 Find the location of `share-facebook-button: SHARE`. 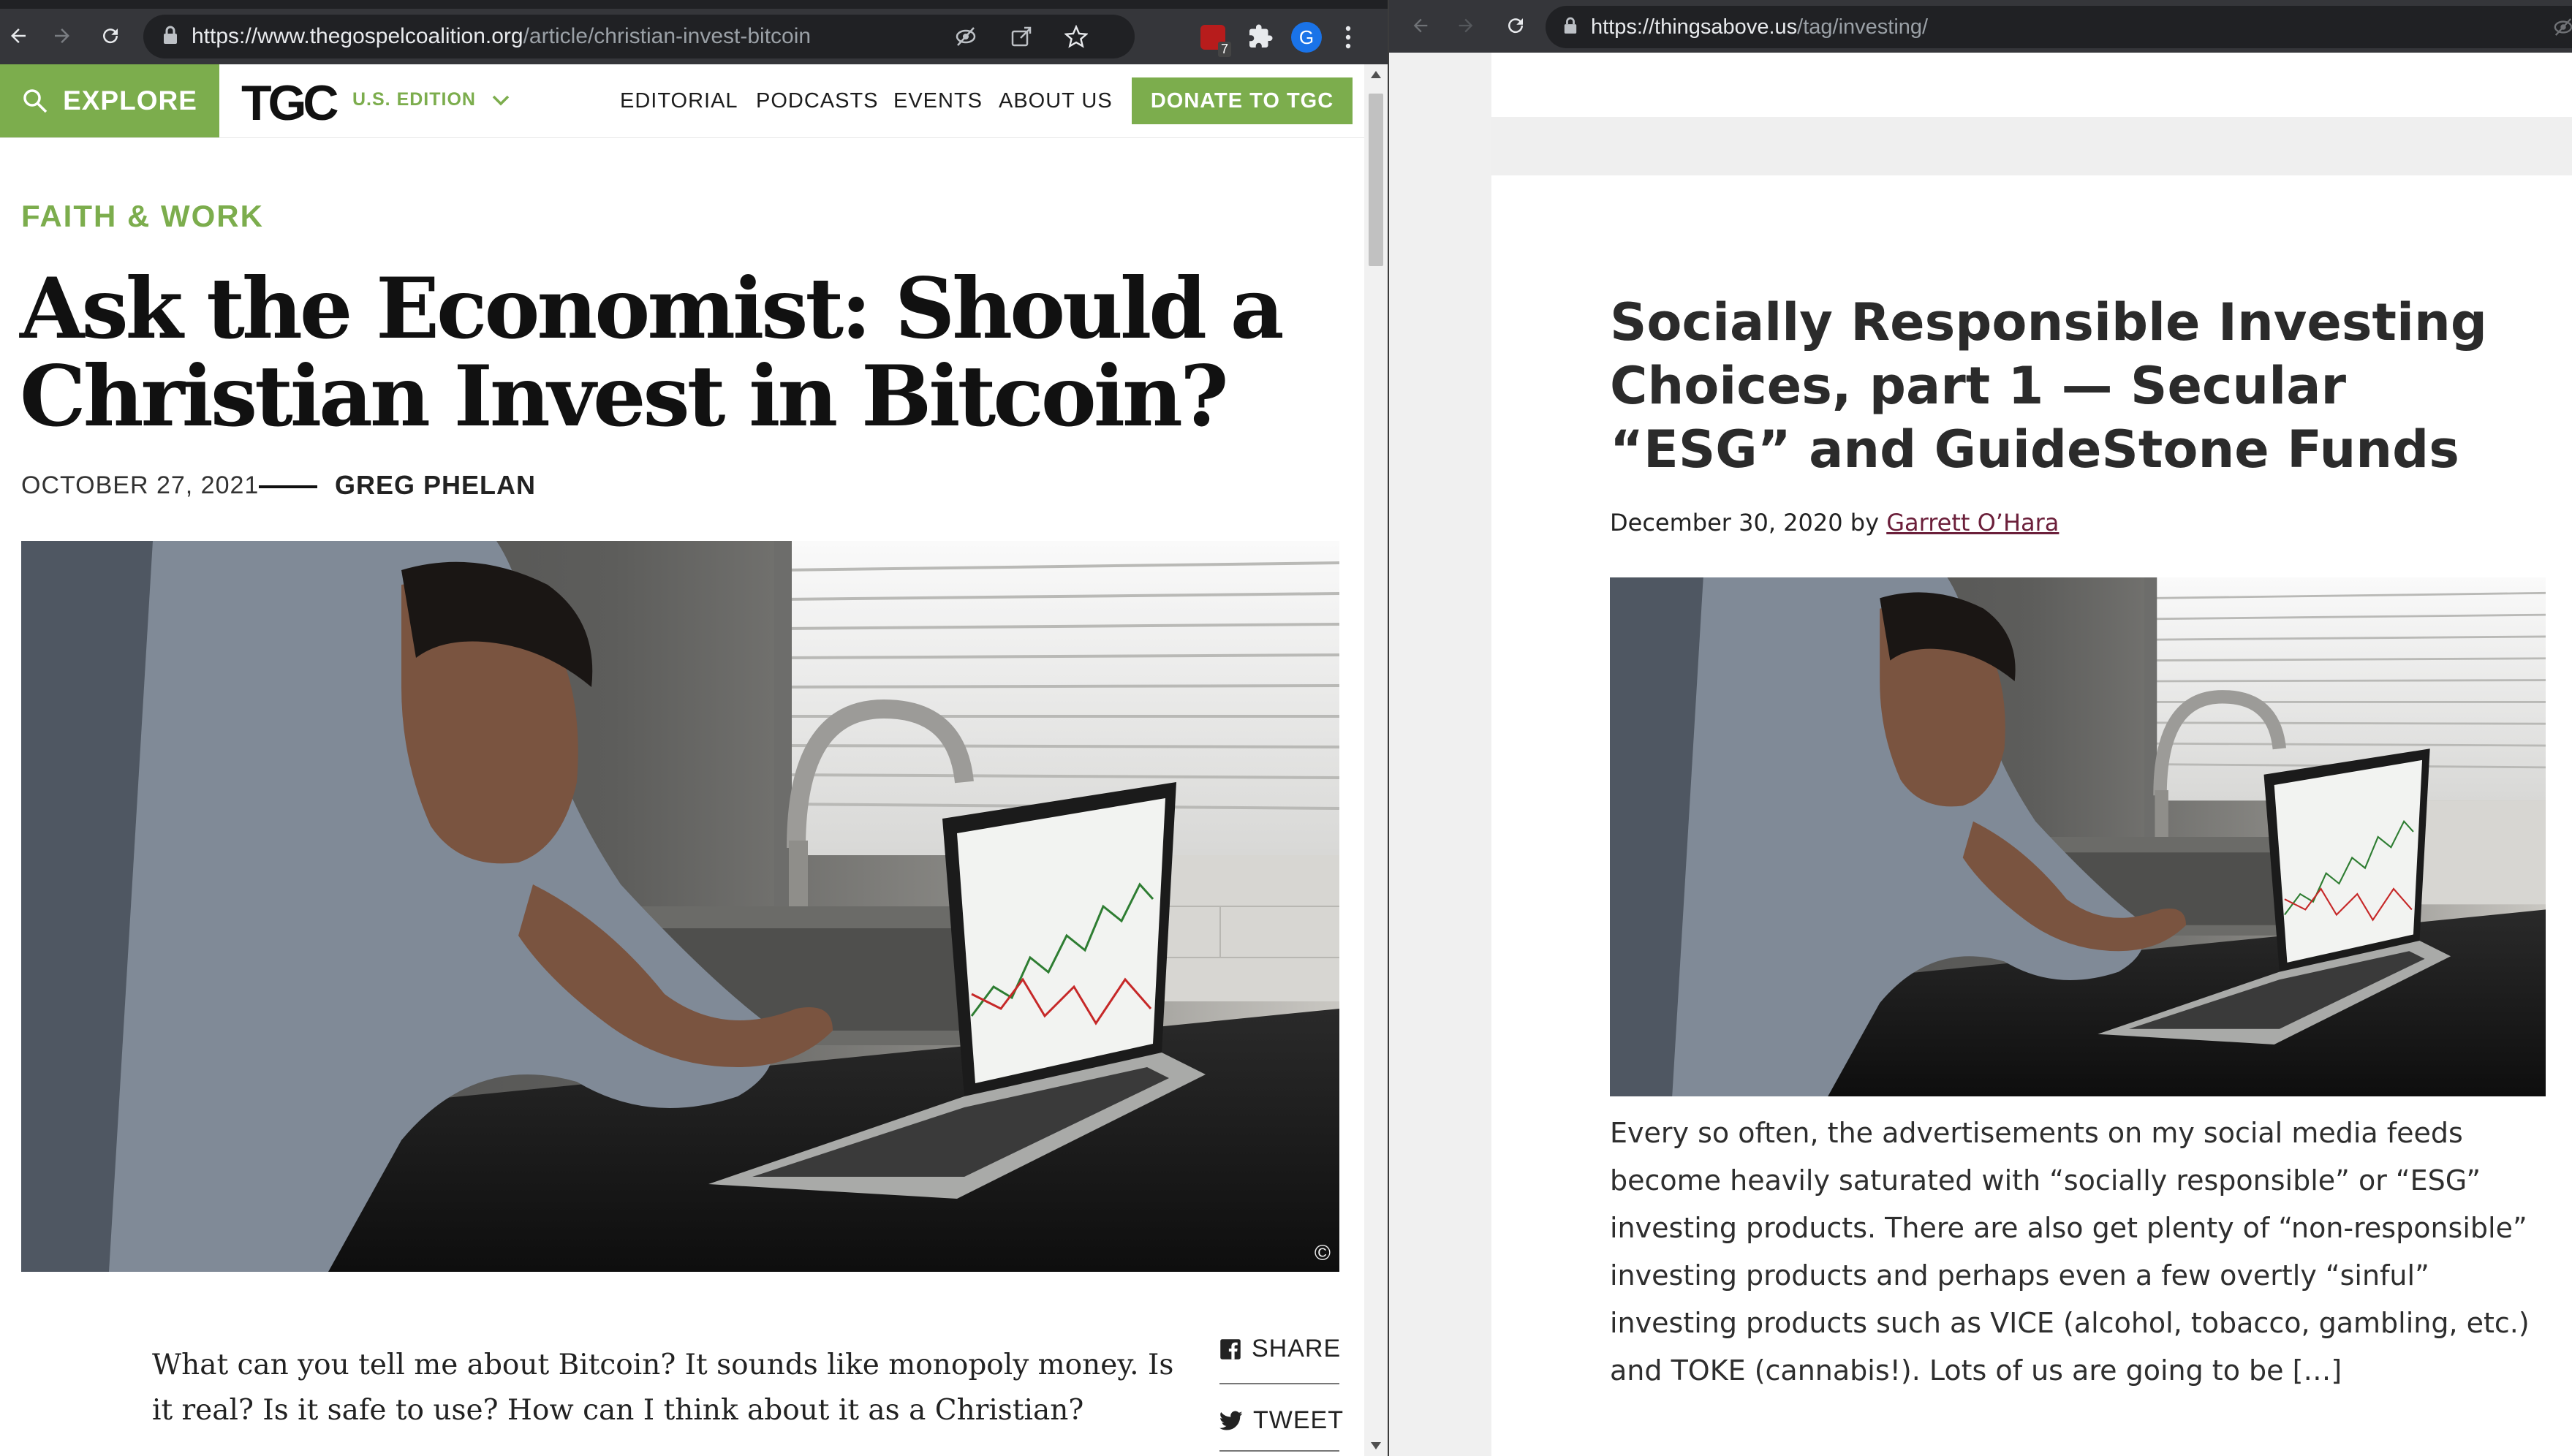

share-facebook-button: SHARE is located at coordinates (1280, 1349).